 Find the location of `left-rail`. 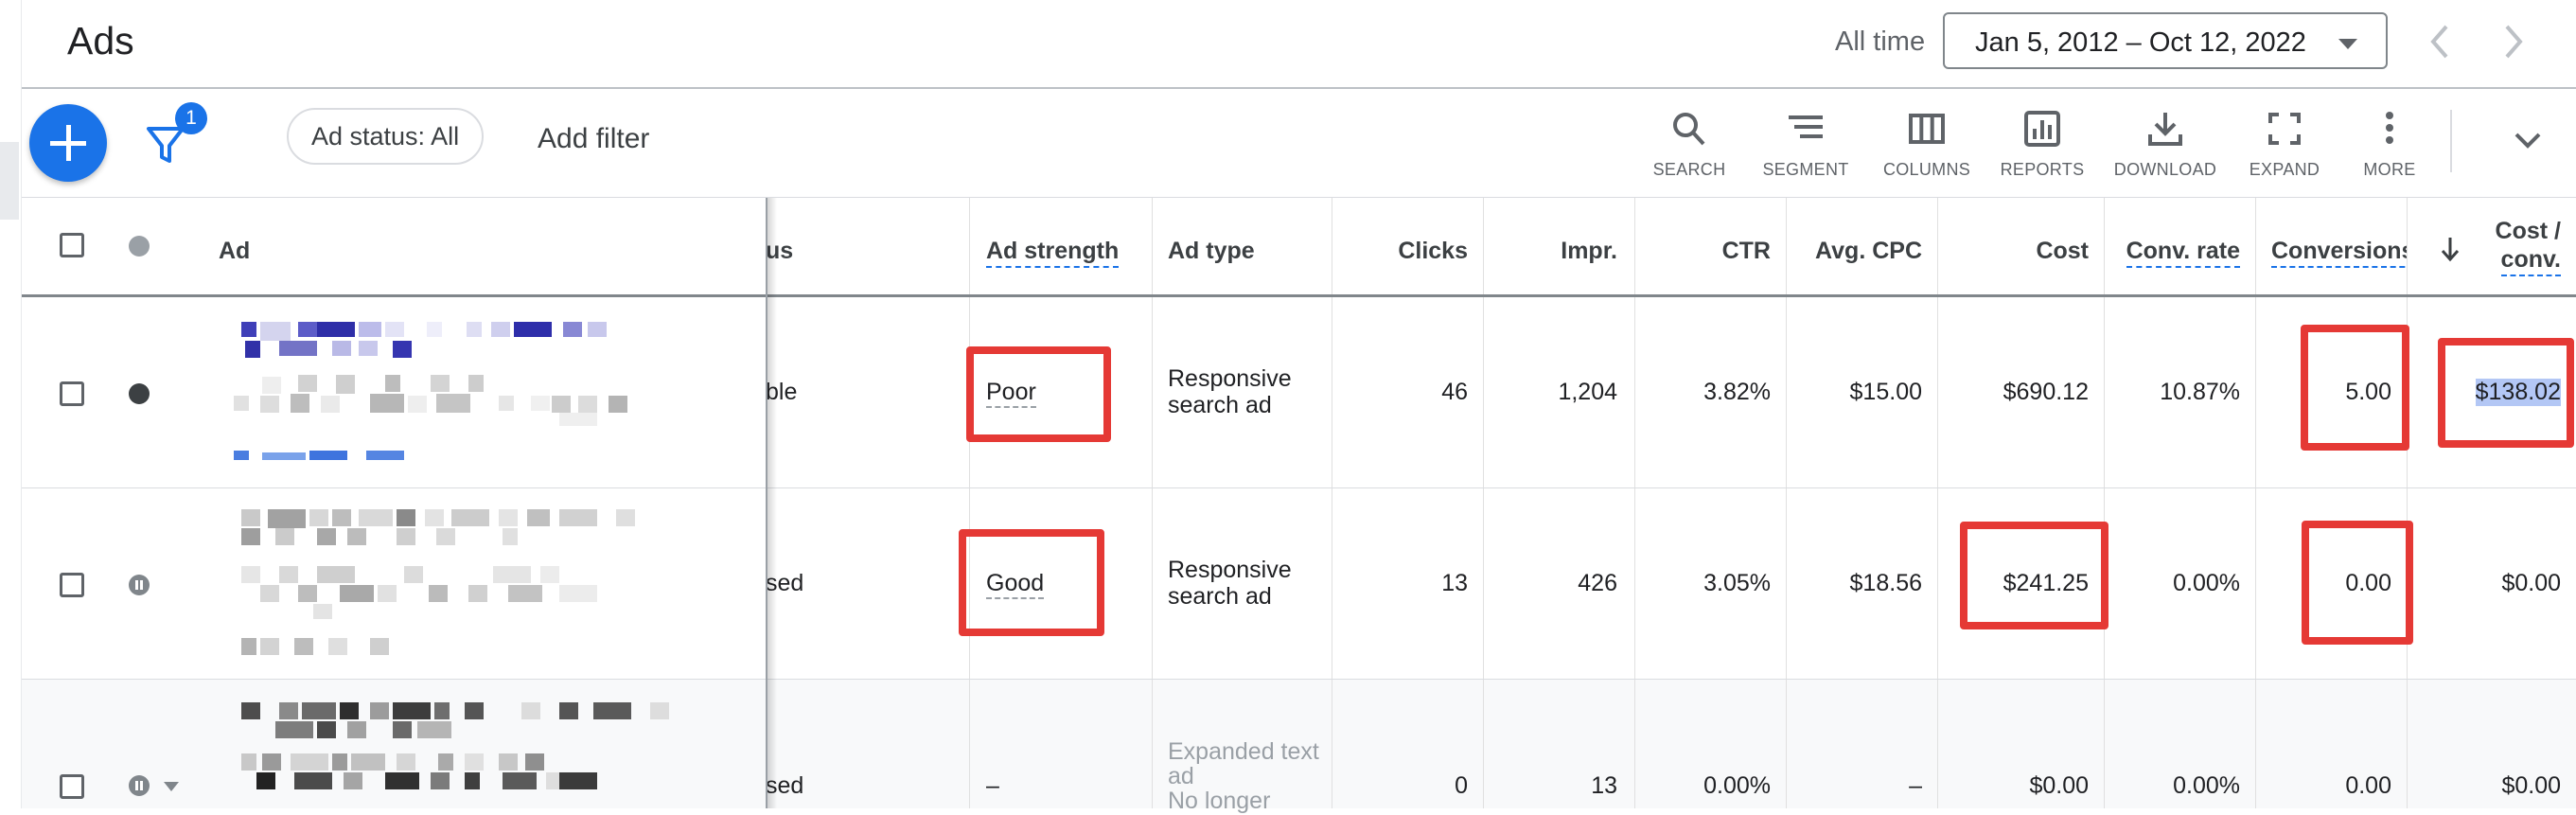

left-rail is located at coordinates (11, 404).